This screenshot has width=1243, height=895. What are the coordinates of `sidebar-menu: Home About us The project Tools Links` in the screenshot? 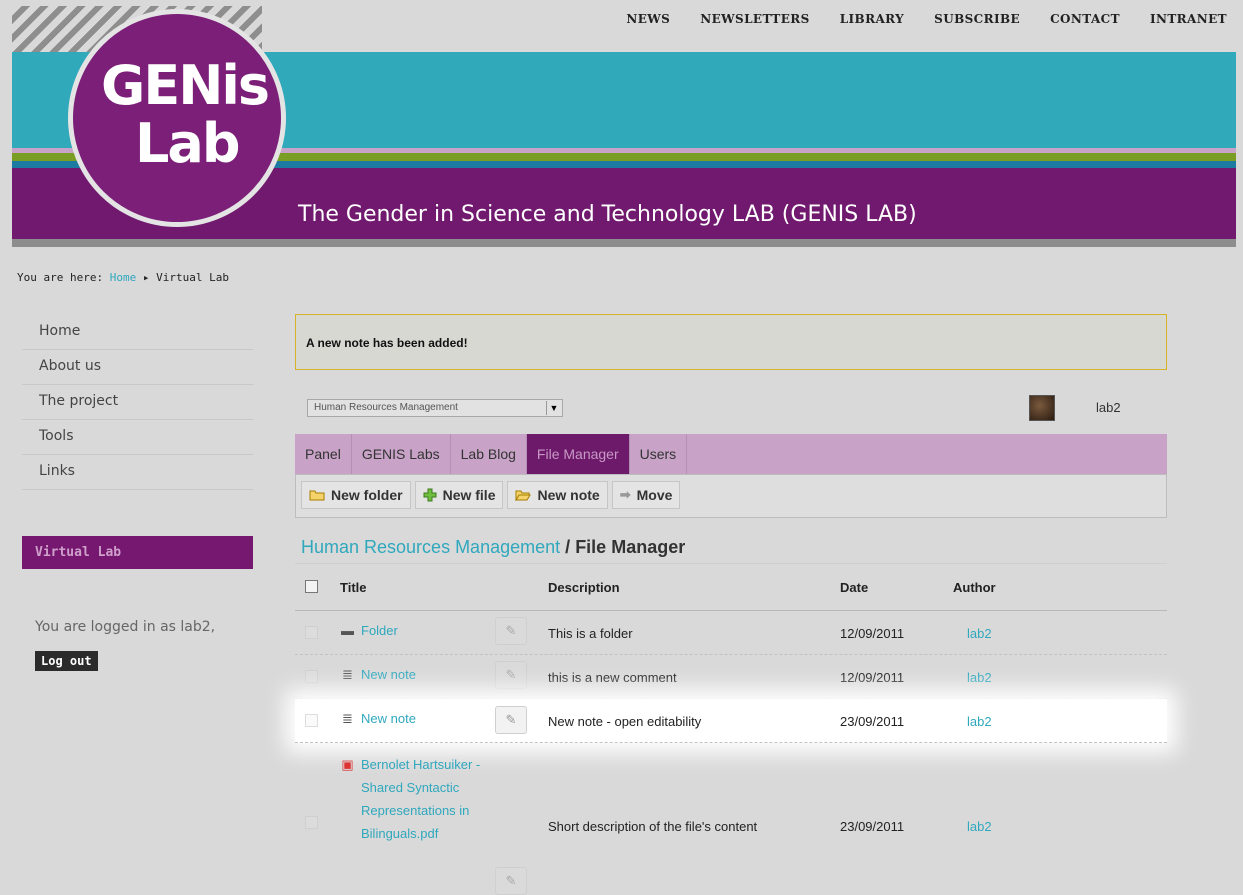 It's located at (137, 402).